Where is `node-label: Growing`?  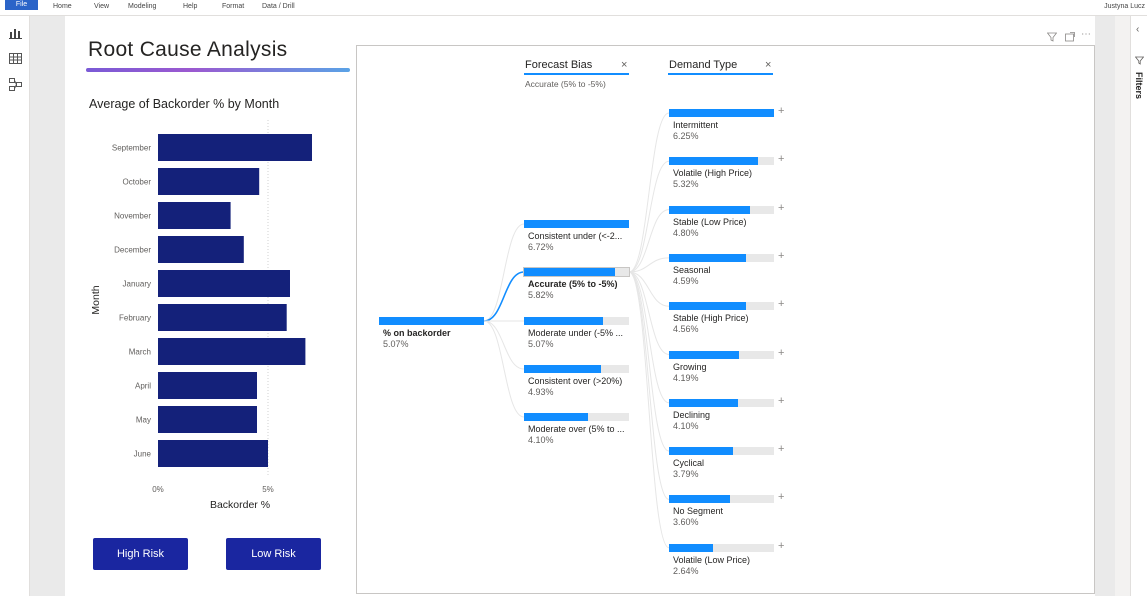
node-label: Growing is located at coordinates (690, 366).